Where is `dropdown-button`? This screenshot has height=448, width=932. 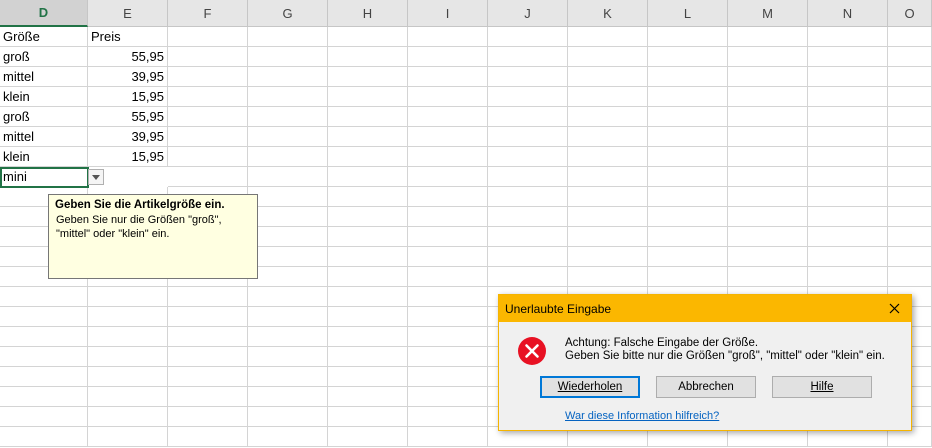
dropdown-button is located at coordinates (96, 177).